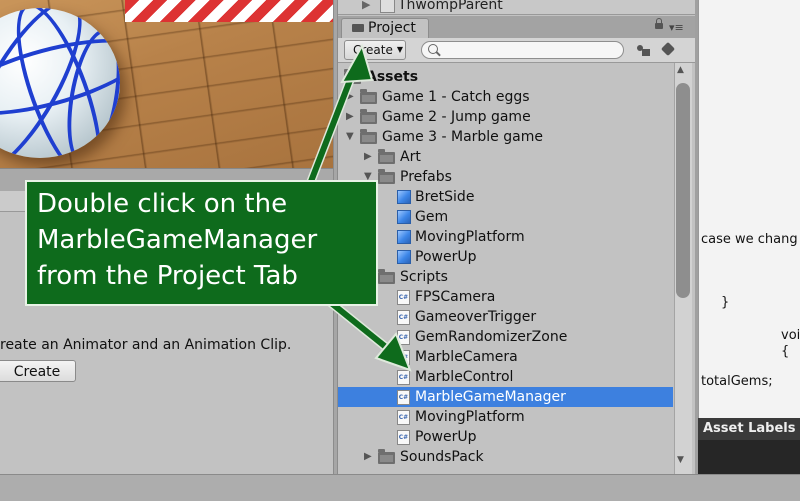  Describe the element at coordinates (167, 276) in the screenshot. I see `callout-line: from the Project Tab` at that location.